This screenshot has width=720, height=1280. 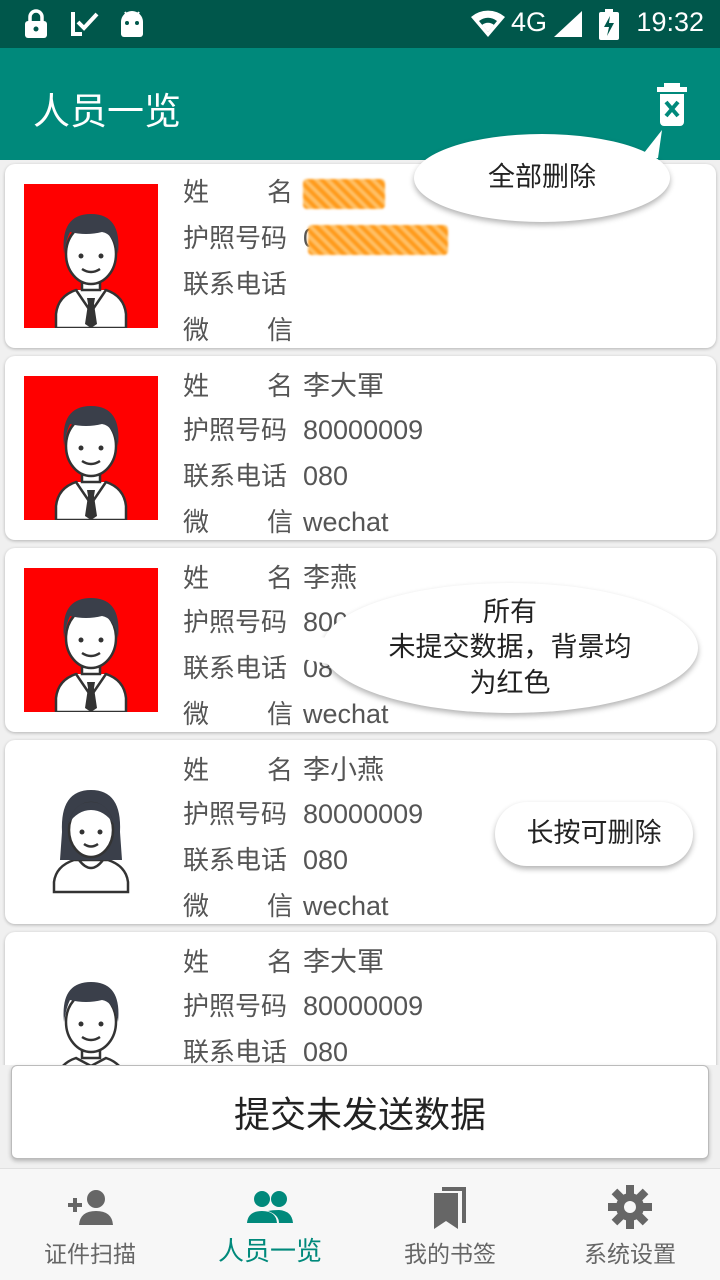 I want to click on android-icon, so click(x=132, y=24).